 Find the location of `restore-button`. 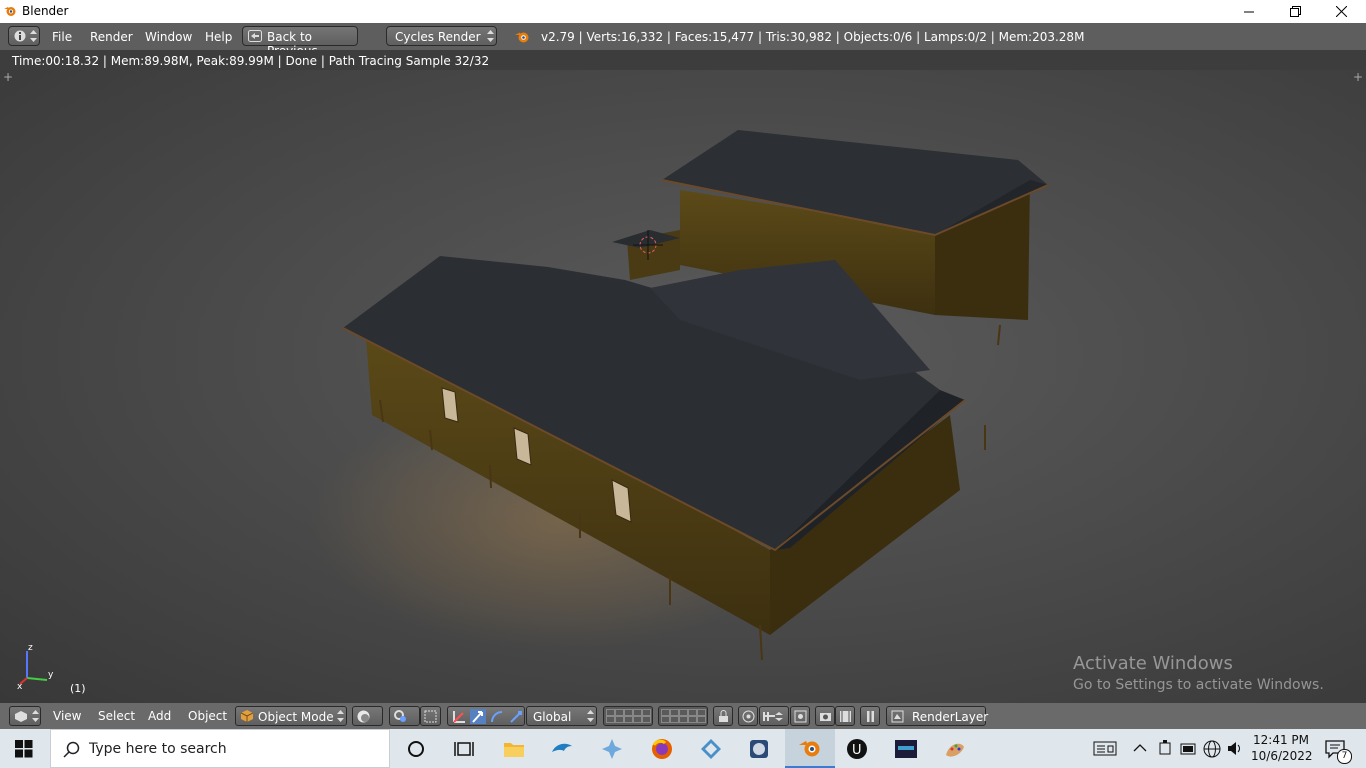

restore-button is located at coordinates (1295, 11).